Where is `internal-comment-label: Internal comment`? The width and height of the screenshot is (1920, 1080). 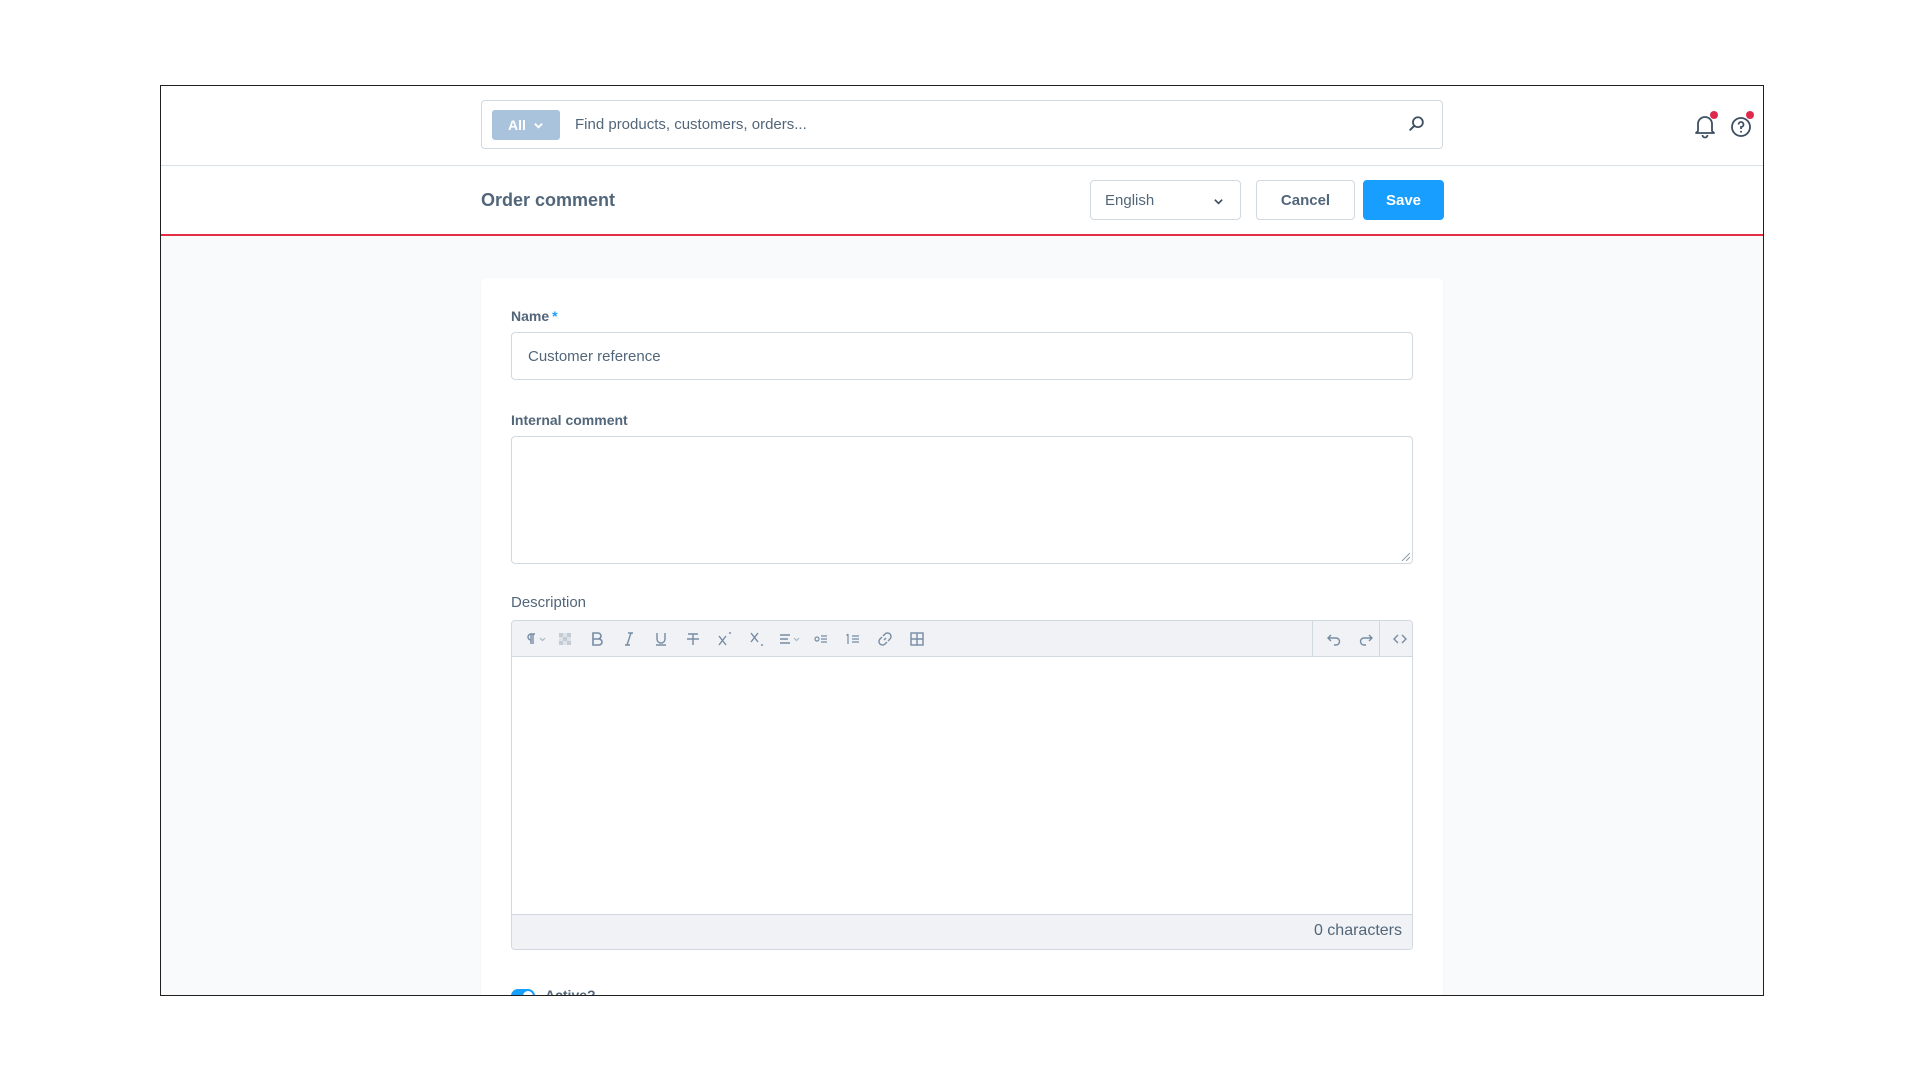 internal-comment-label: Internal comment is located at coordinates (569, 420).